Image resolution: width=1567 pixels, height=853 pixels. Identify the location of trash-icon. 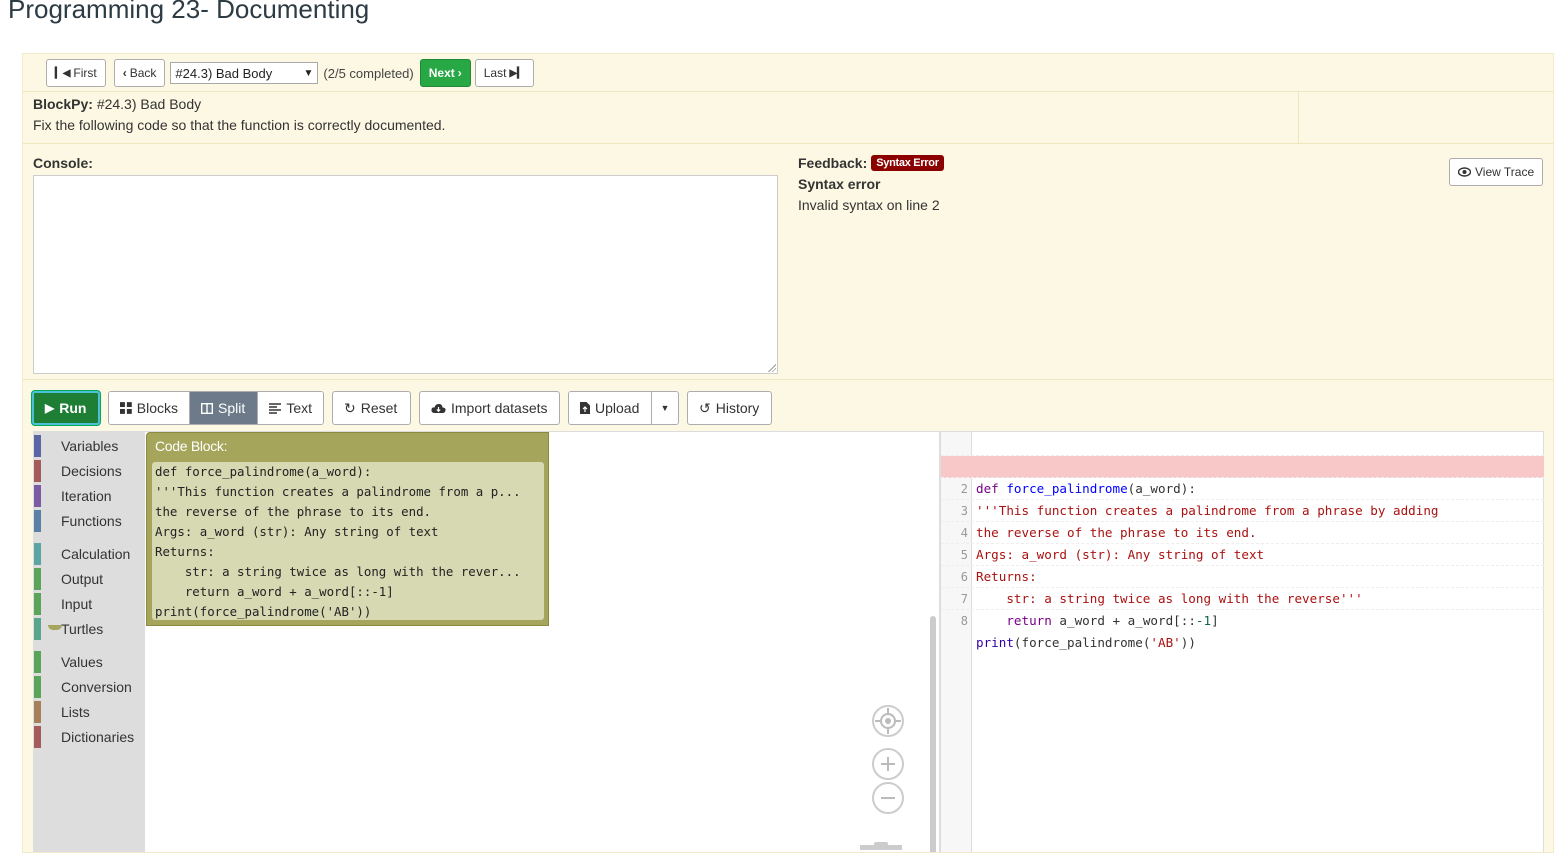
(881, 847).